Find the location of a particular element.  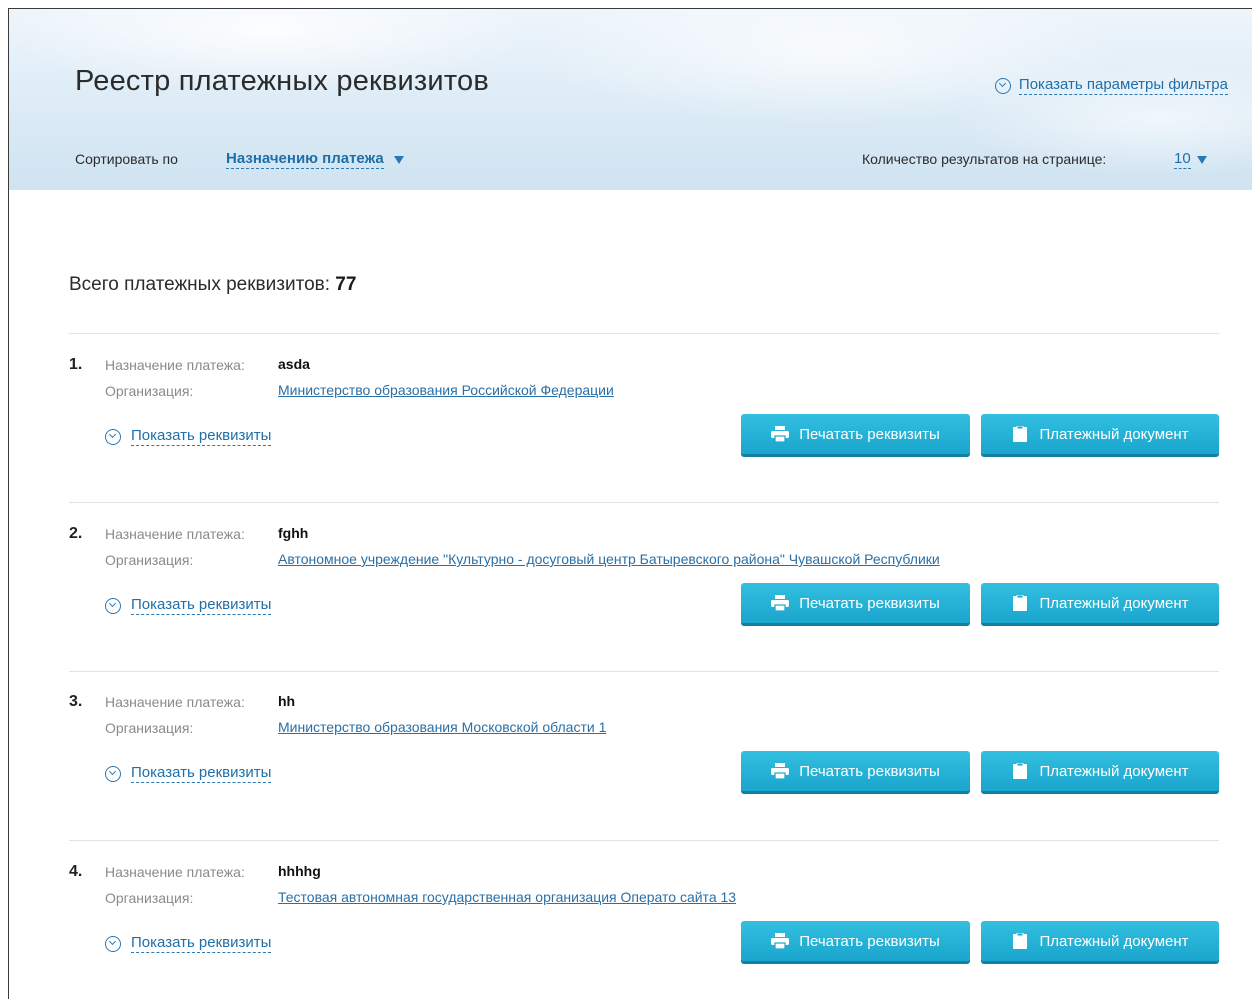

item-number: 2. is located at coordinates (76, 533).